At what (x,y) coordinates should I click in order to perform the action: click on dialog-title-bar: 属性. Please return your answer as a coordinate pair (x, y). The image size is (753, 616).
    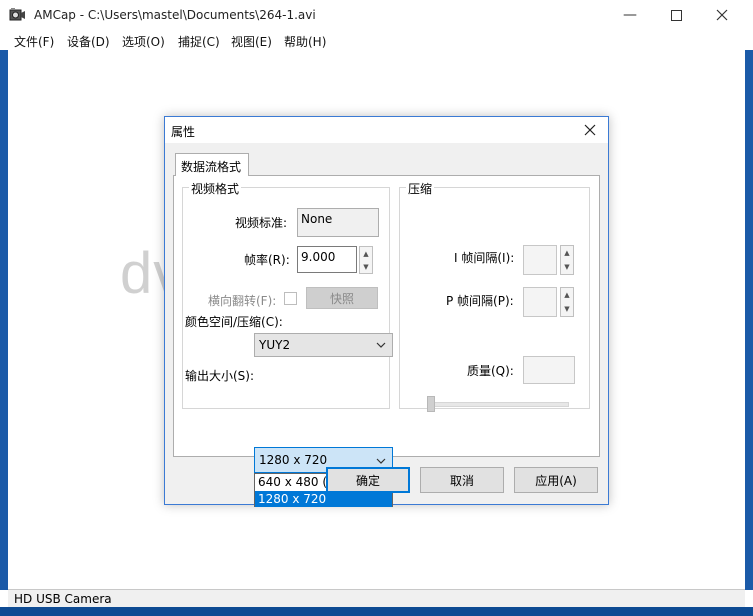
    Looking at the image, I should click on (386, 130).